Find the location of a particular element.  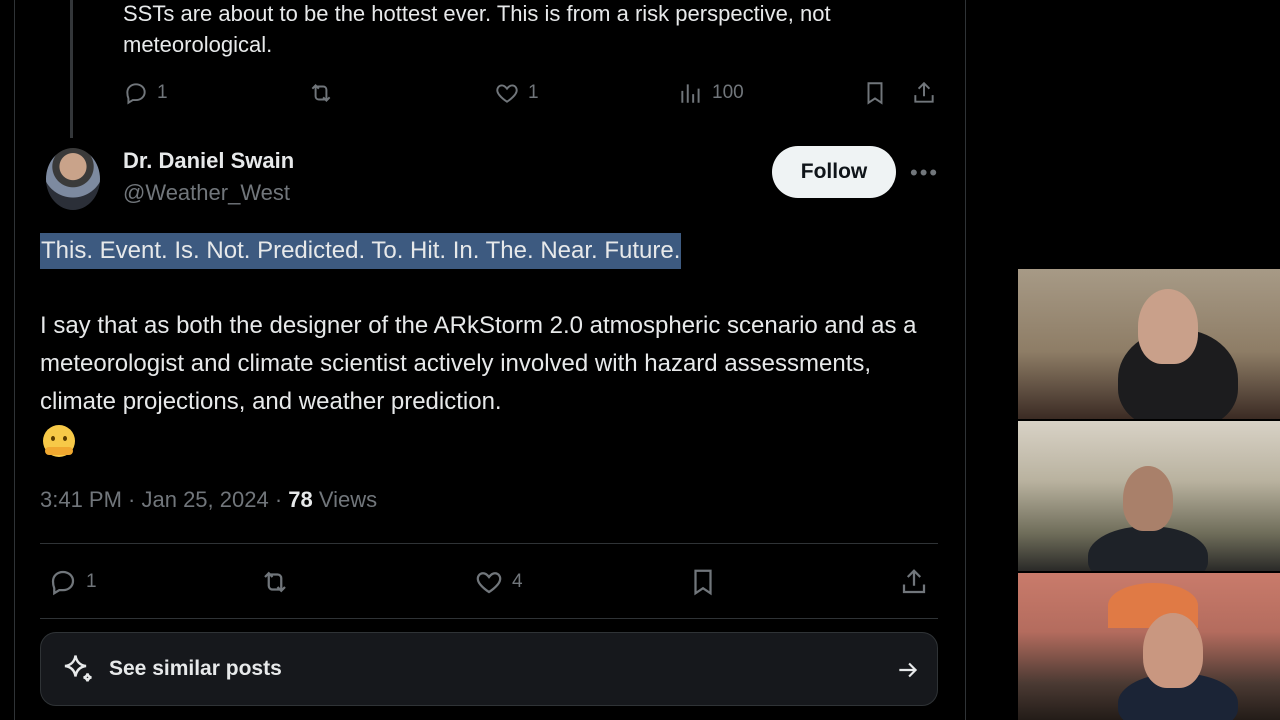

views-button: 100 is located at coordinates (711, 93).